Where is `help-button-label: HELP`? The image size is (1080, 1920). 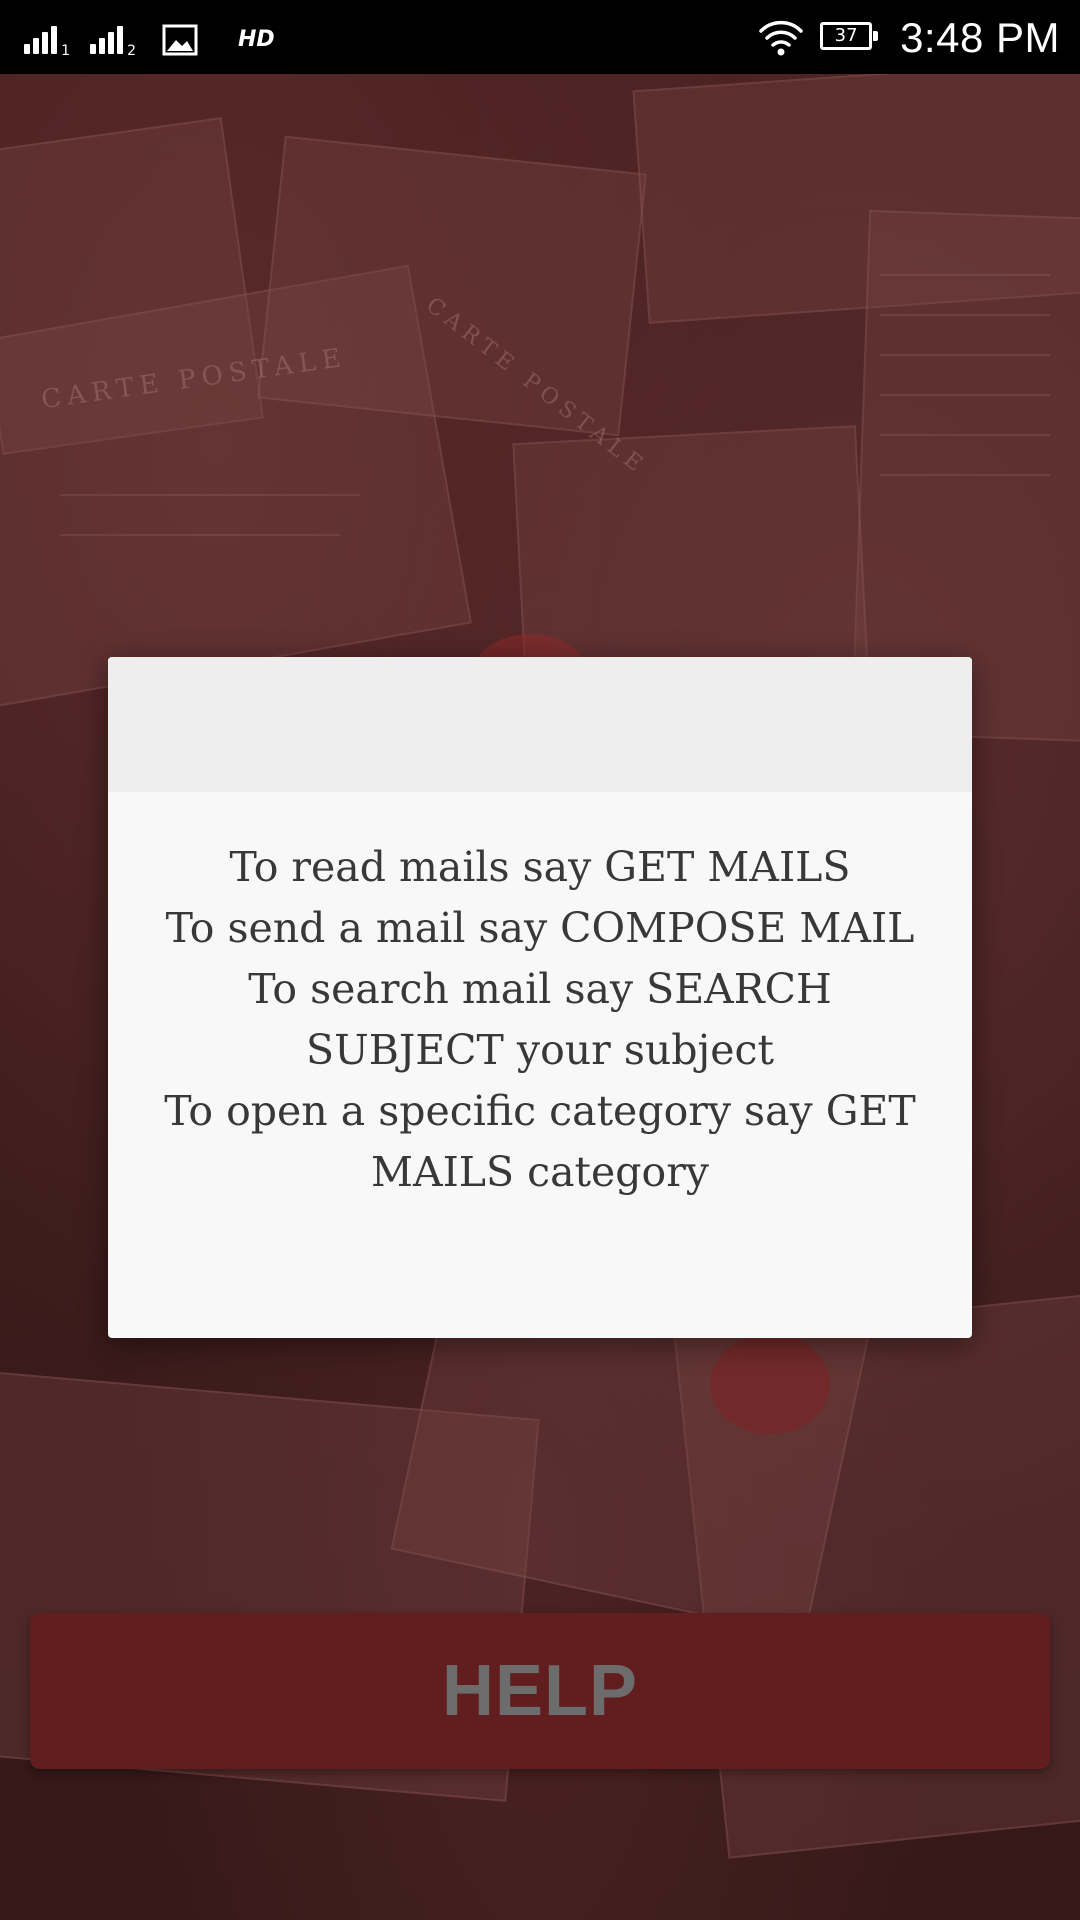 help-button-label: HELP is located at coordinates (540, 1691).